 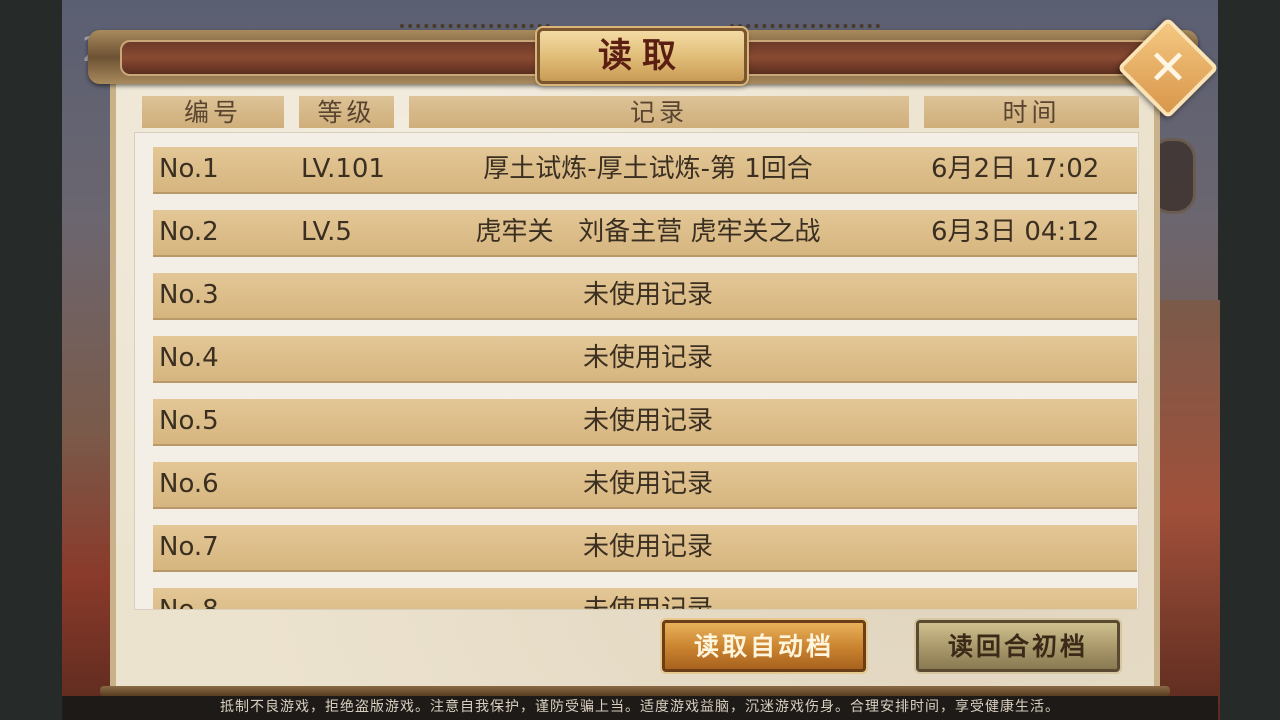 I want to click on column-header-id: 编号, so click(x=213, y=112).